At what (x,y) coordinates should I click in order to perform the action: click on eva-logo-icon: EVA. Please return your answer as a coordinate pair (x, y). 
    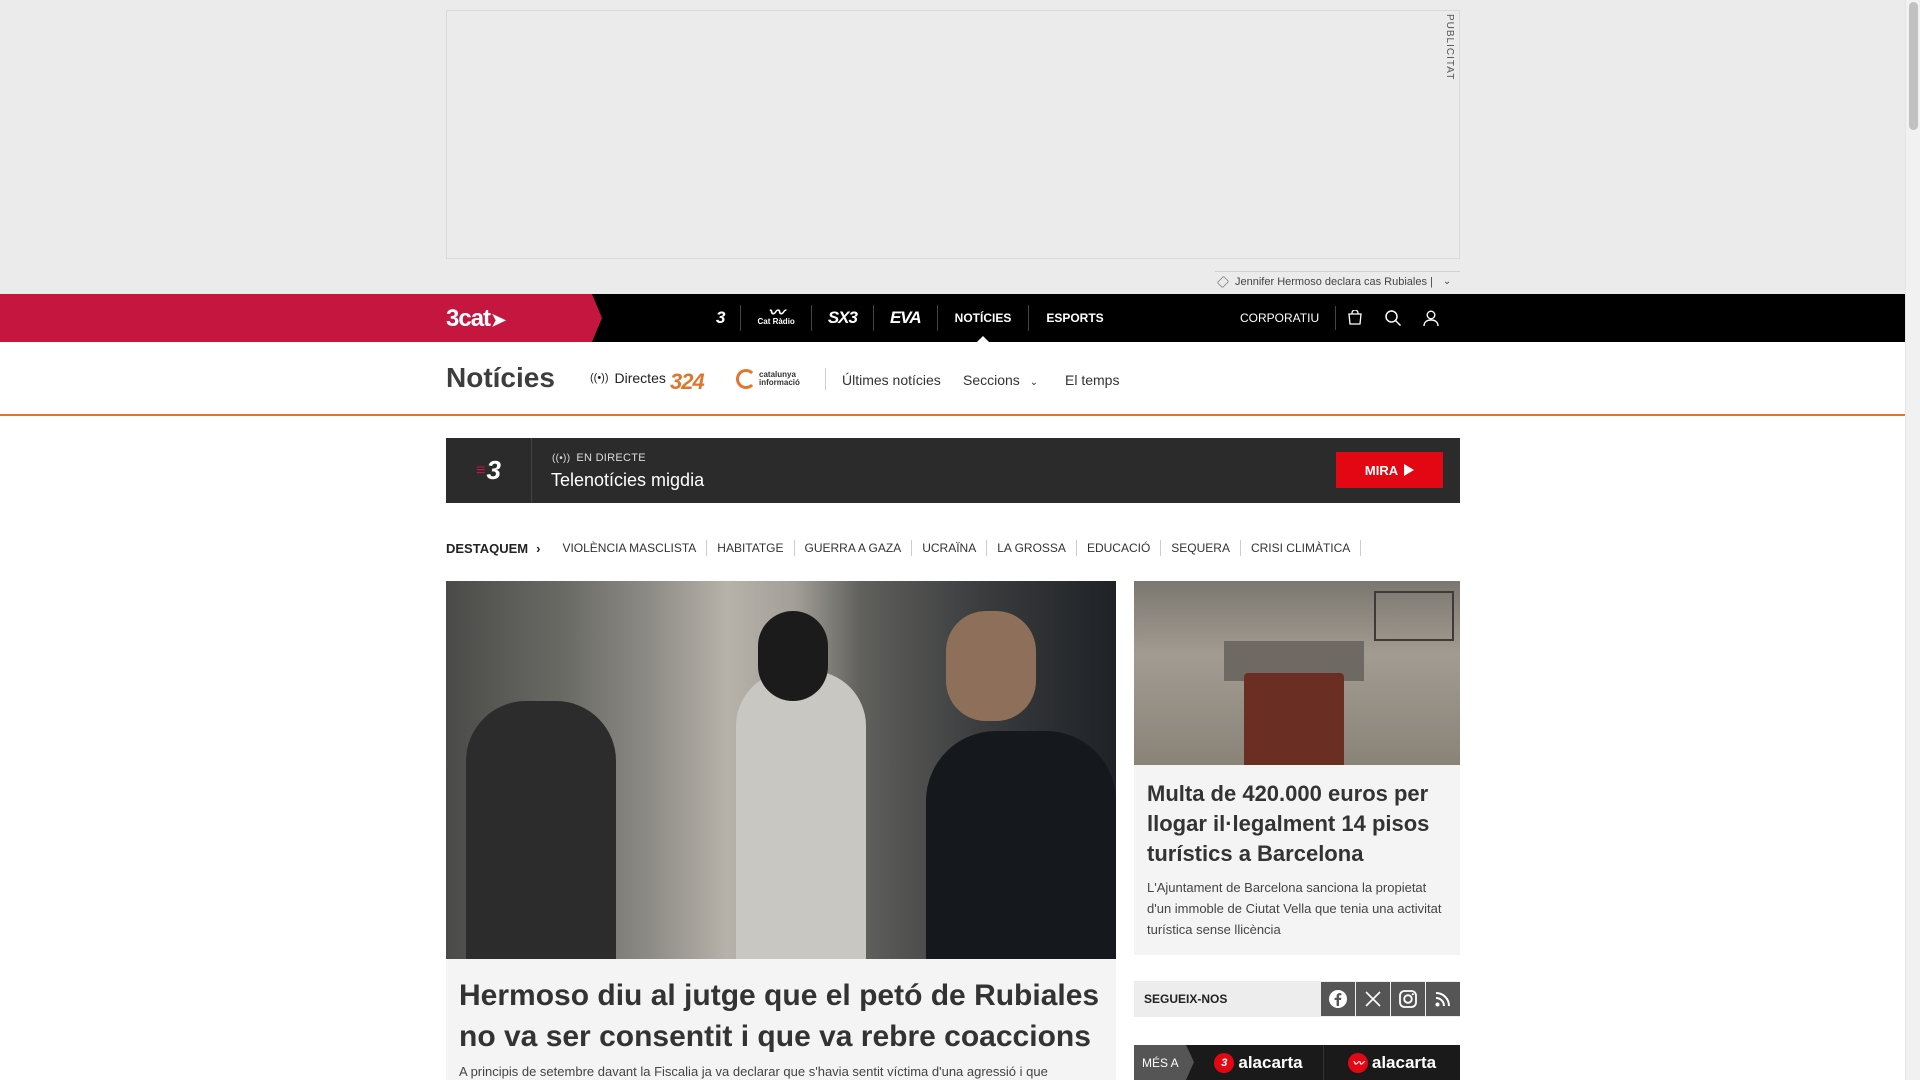
    Looking at the image, I should click on (905, 317).